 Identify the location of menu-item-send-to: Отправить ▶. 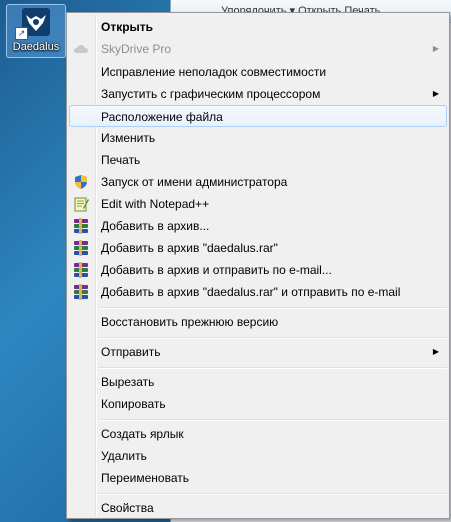
(258, 352).